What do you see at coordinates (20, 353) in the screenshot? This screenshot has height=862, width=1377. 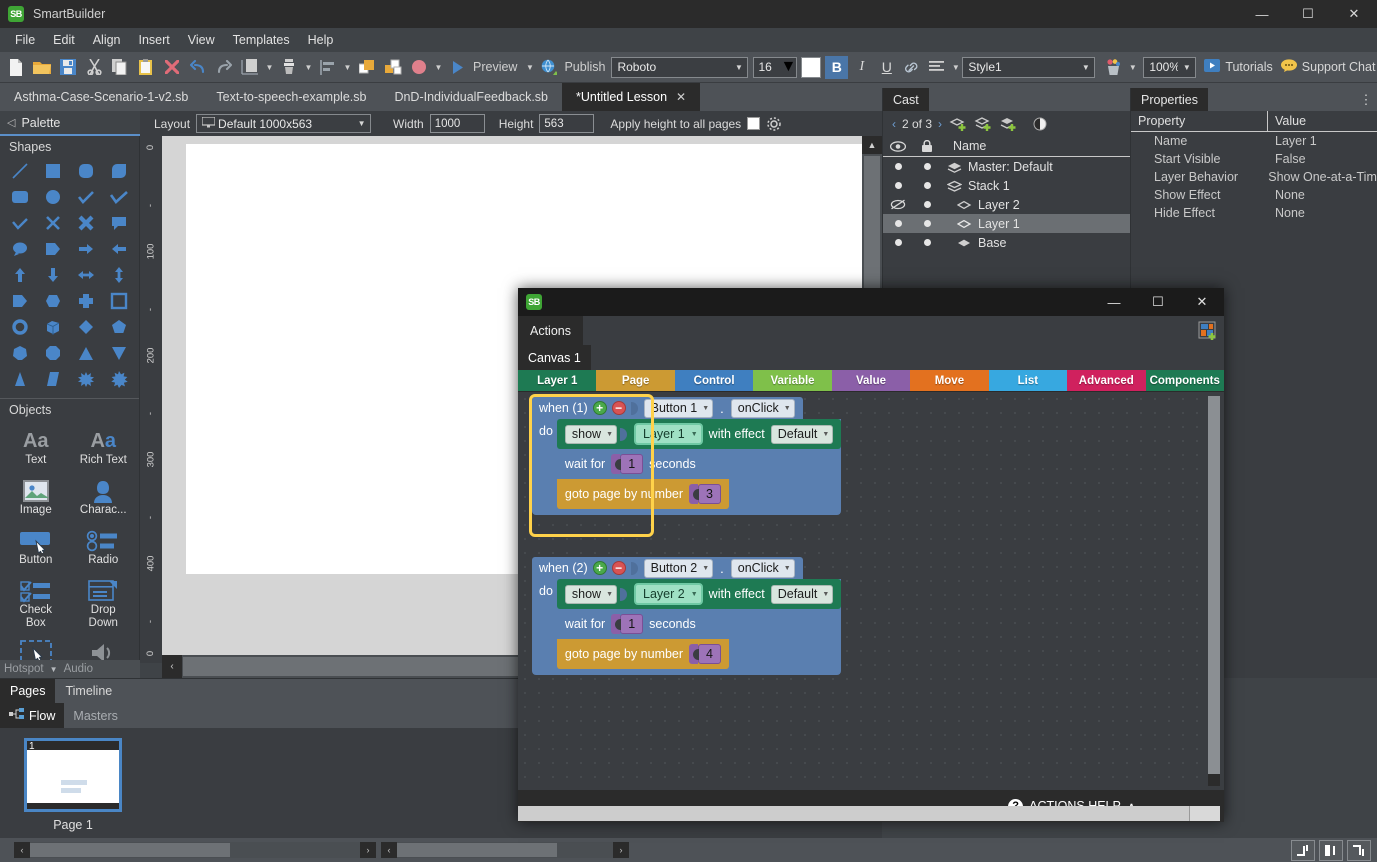 I see `heptagon-shape` at bounding box center [20, 353].